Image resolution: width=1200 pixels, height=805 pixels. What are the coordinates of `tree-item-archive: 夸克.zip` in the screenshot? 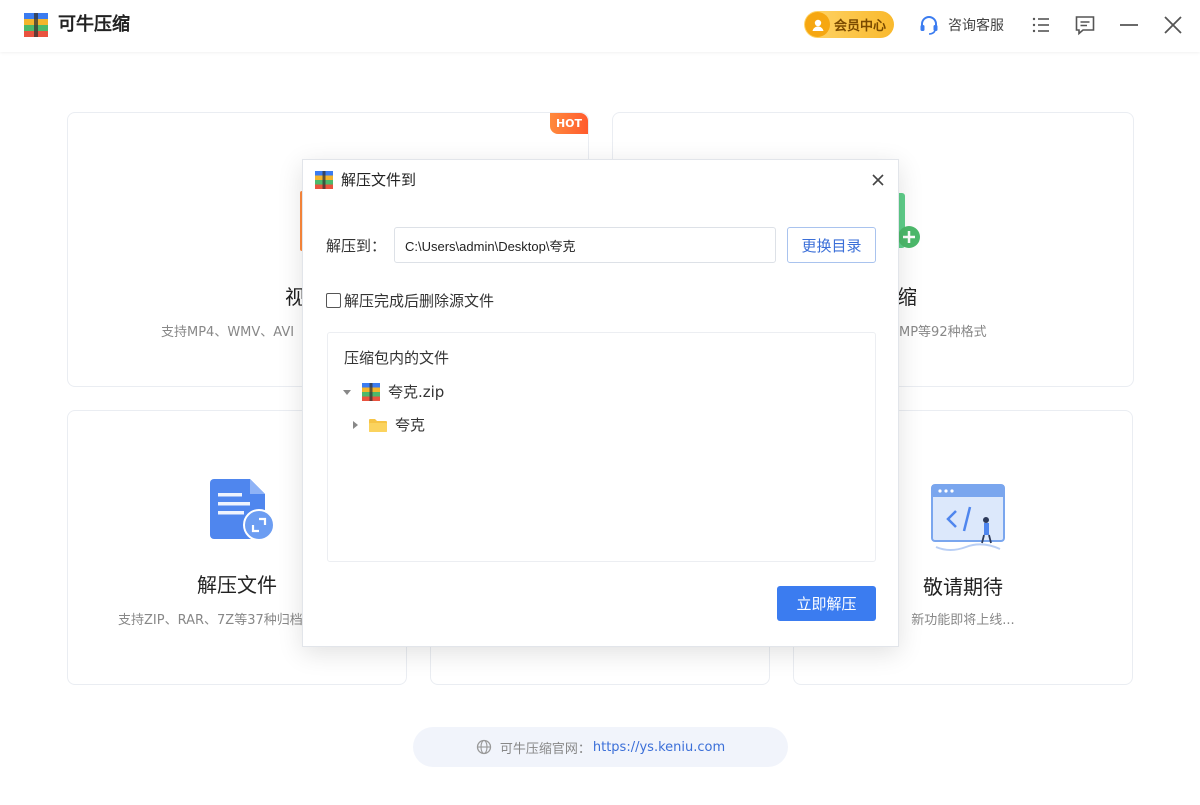 It's located at (393, 391).